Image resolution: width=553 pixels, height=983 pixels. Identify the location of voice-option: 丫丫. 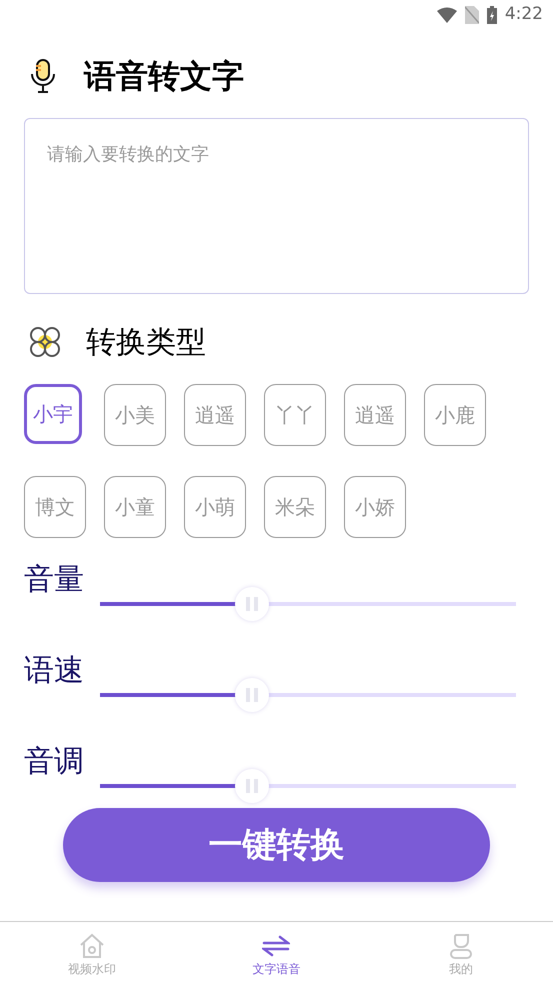
(295, 415).